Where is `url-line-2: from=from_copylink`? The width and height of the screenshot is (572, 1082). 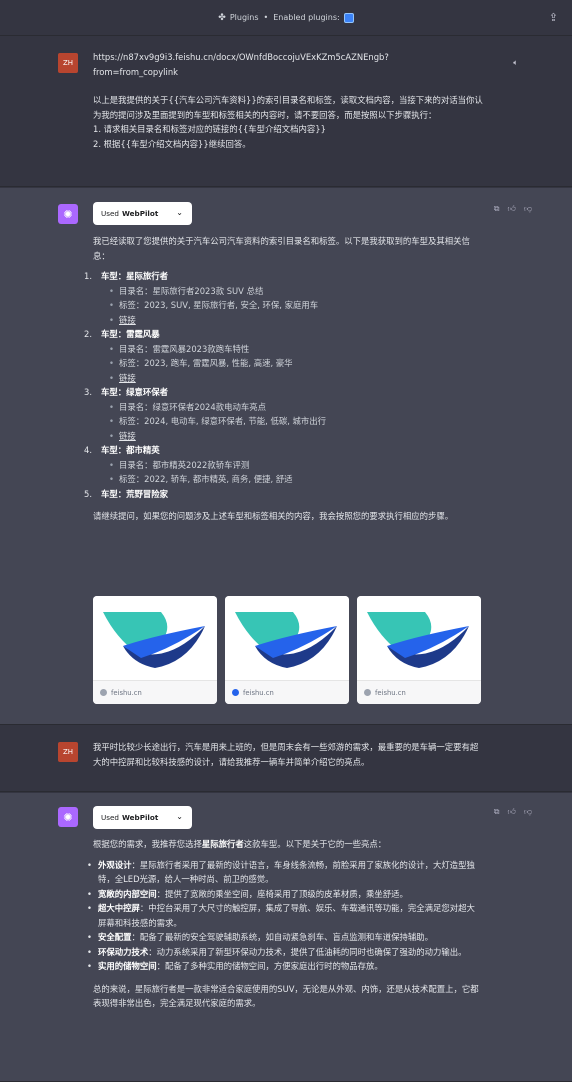
url-line-2: from=from_copylink is located at coordinates (135, 71).